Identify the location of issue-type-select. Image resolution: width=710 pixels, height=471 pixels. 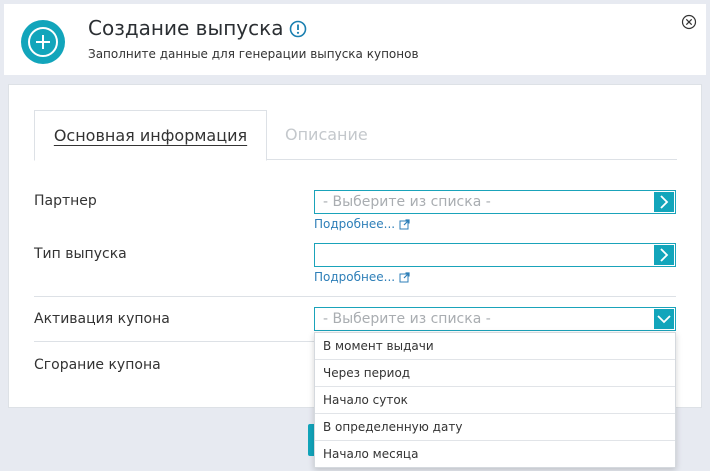
(495, 255).